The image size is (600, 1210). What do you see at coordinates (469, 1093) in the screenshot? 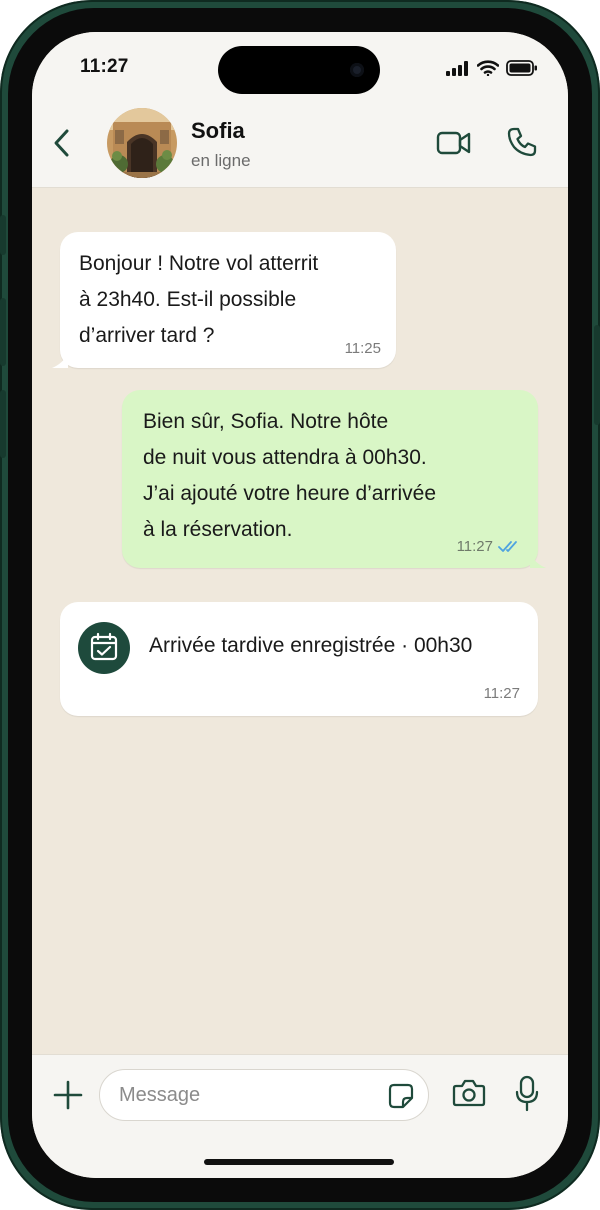
I see `camera-icon` at bounding box center [469, 1093].